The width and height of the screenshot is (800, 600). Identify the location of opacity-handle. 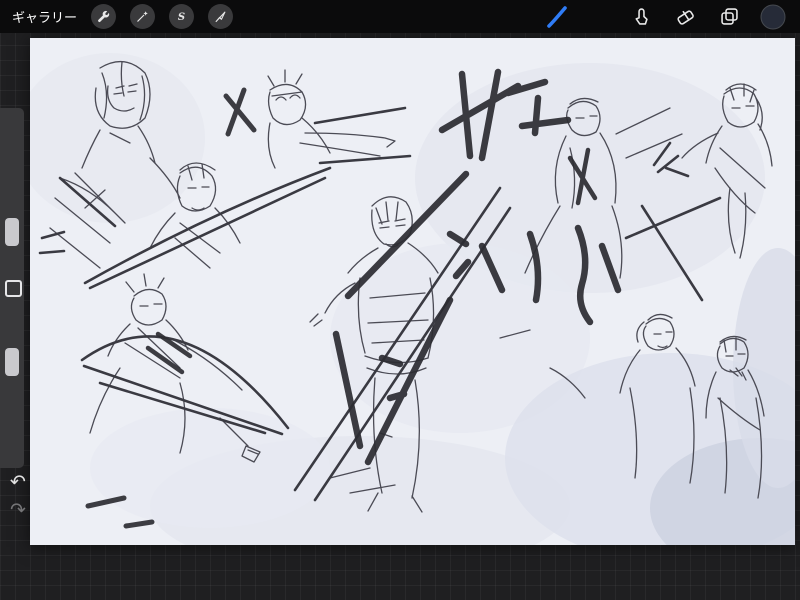
(12, 362).